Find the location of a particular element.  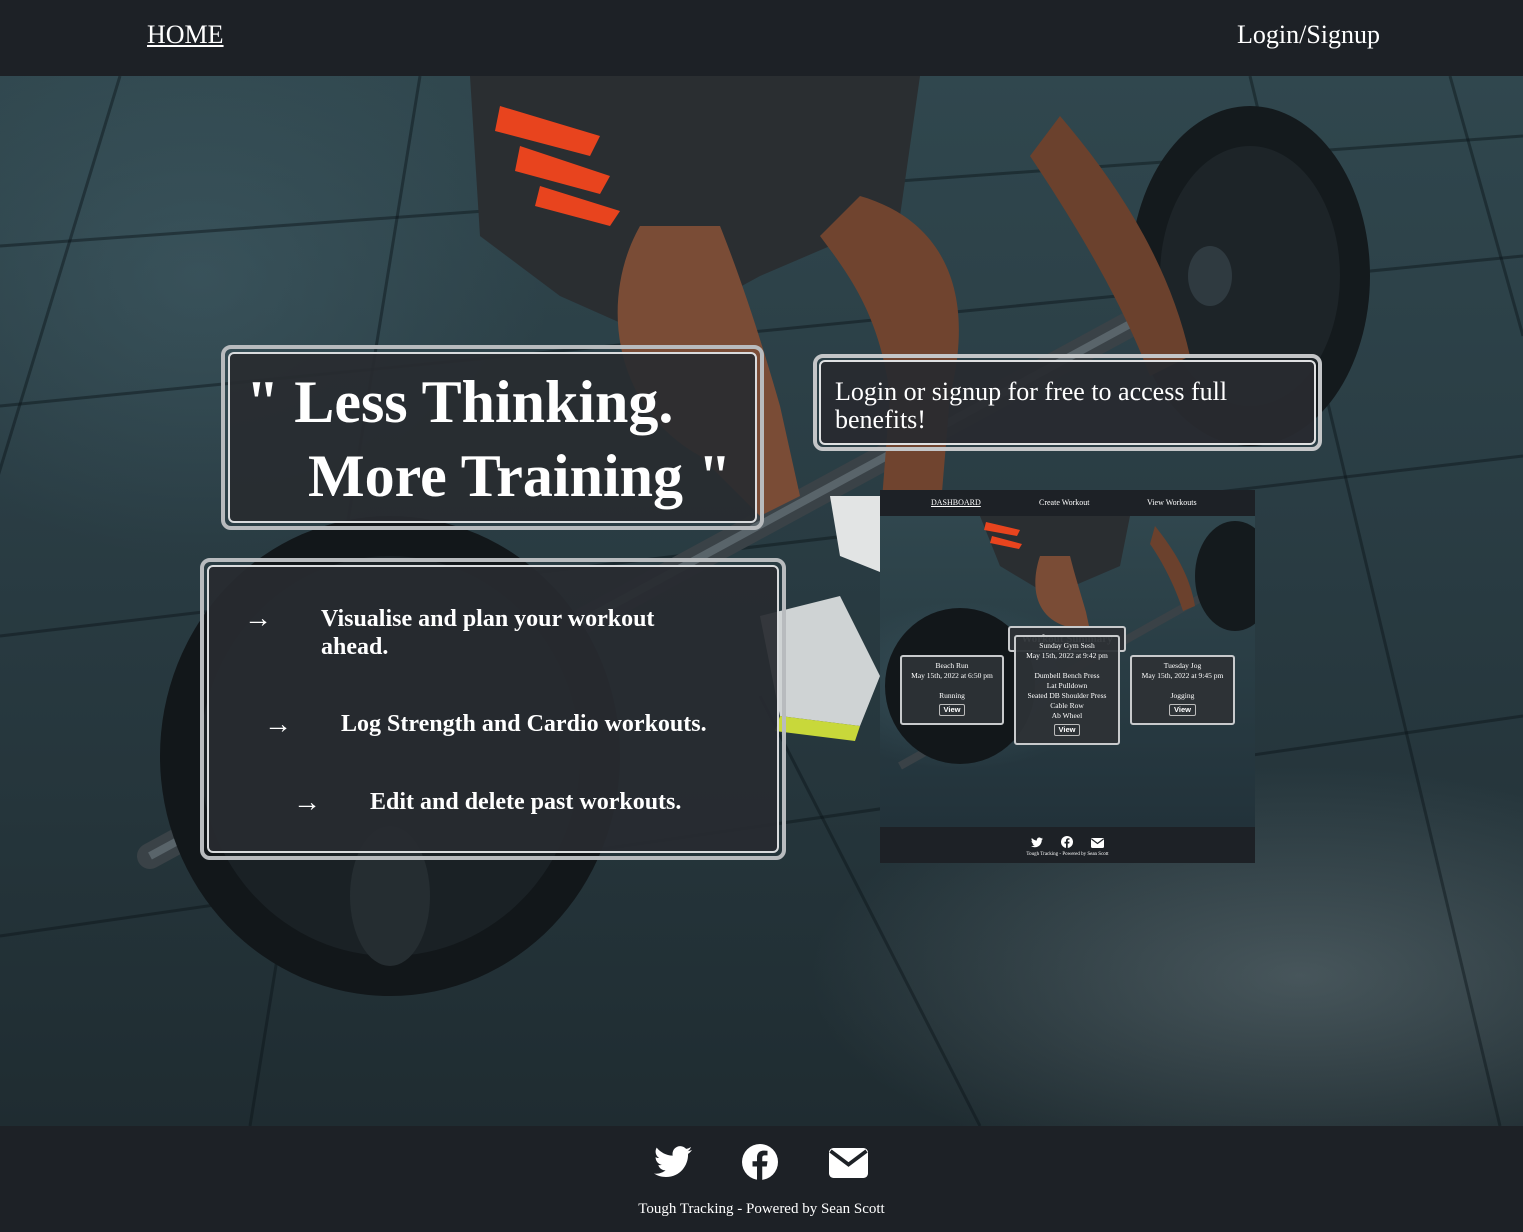

preview-card-item: Cable Row is located at coordinates (1067, 705).